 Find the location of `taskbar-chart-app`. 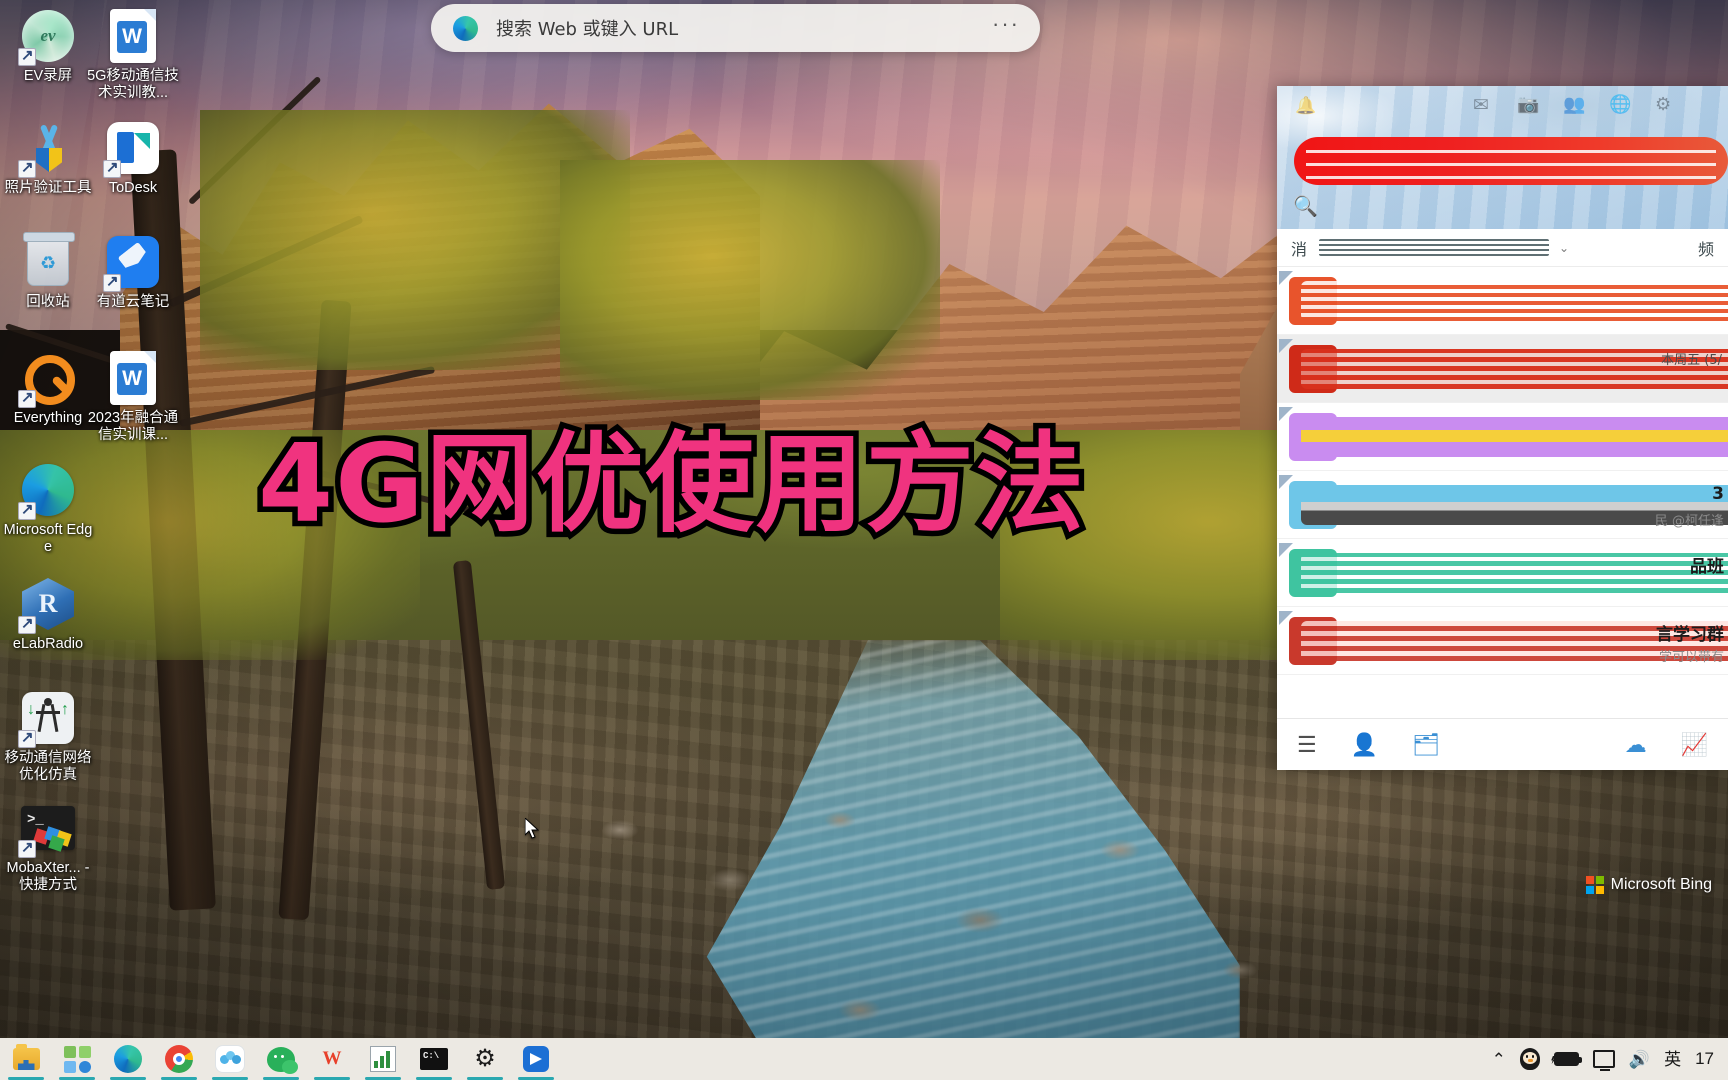

taskbar-chart-app is located at coordinates (383, 1061).